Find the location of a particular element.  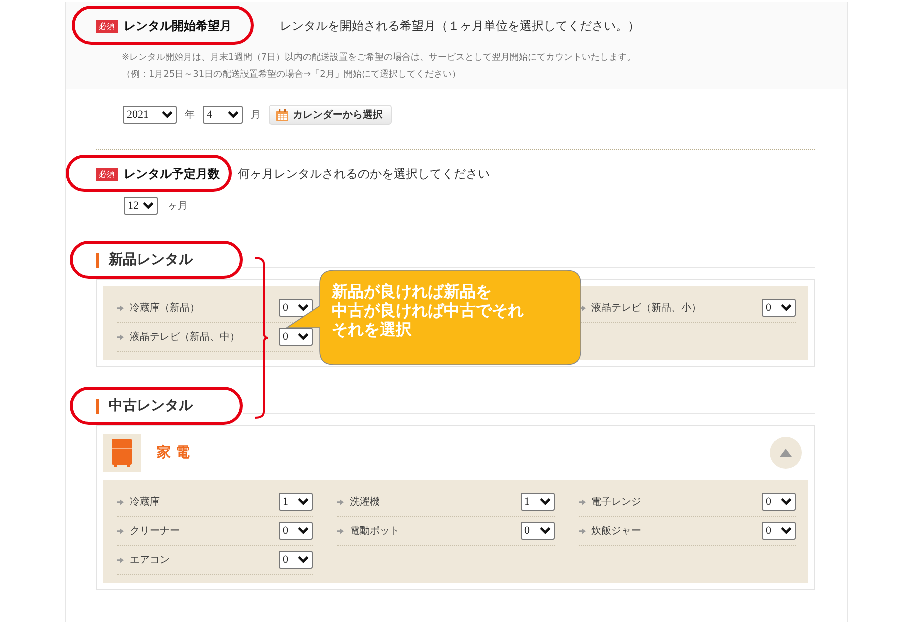

up-triangle-icon is located at coordinates (786, 453).